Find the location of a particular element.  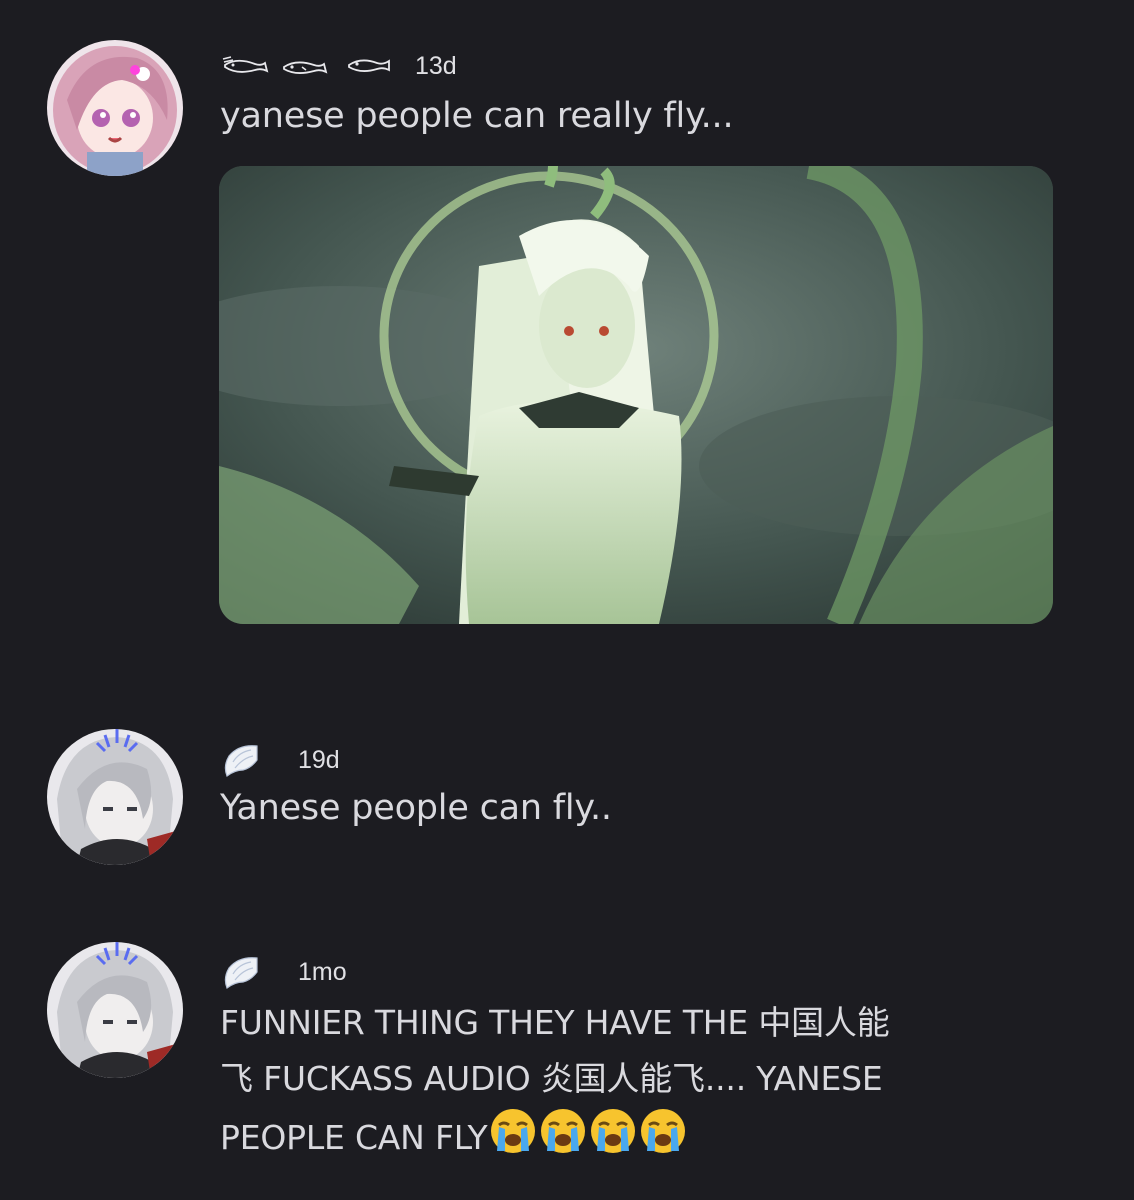

comment-text-line-3: PEOPLE CAN FLY is located at coordinates (453, 1139).